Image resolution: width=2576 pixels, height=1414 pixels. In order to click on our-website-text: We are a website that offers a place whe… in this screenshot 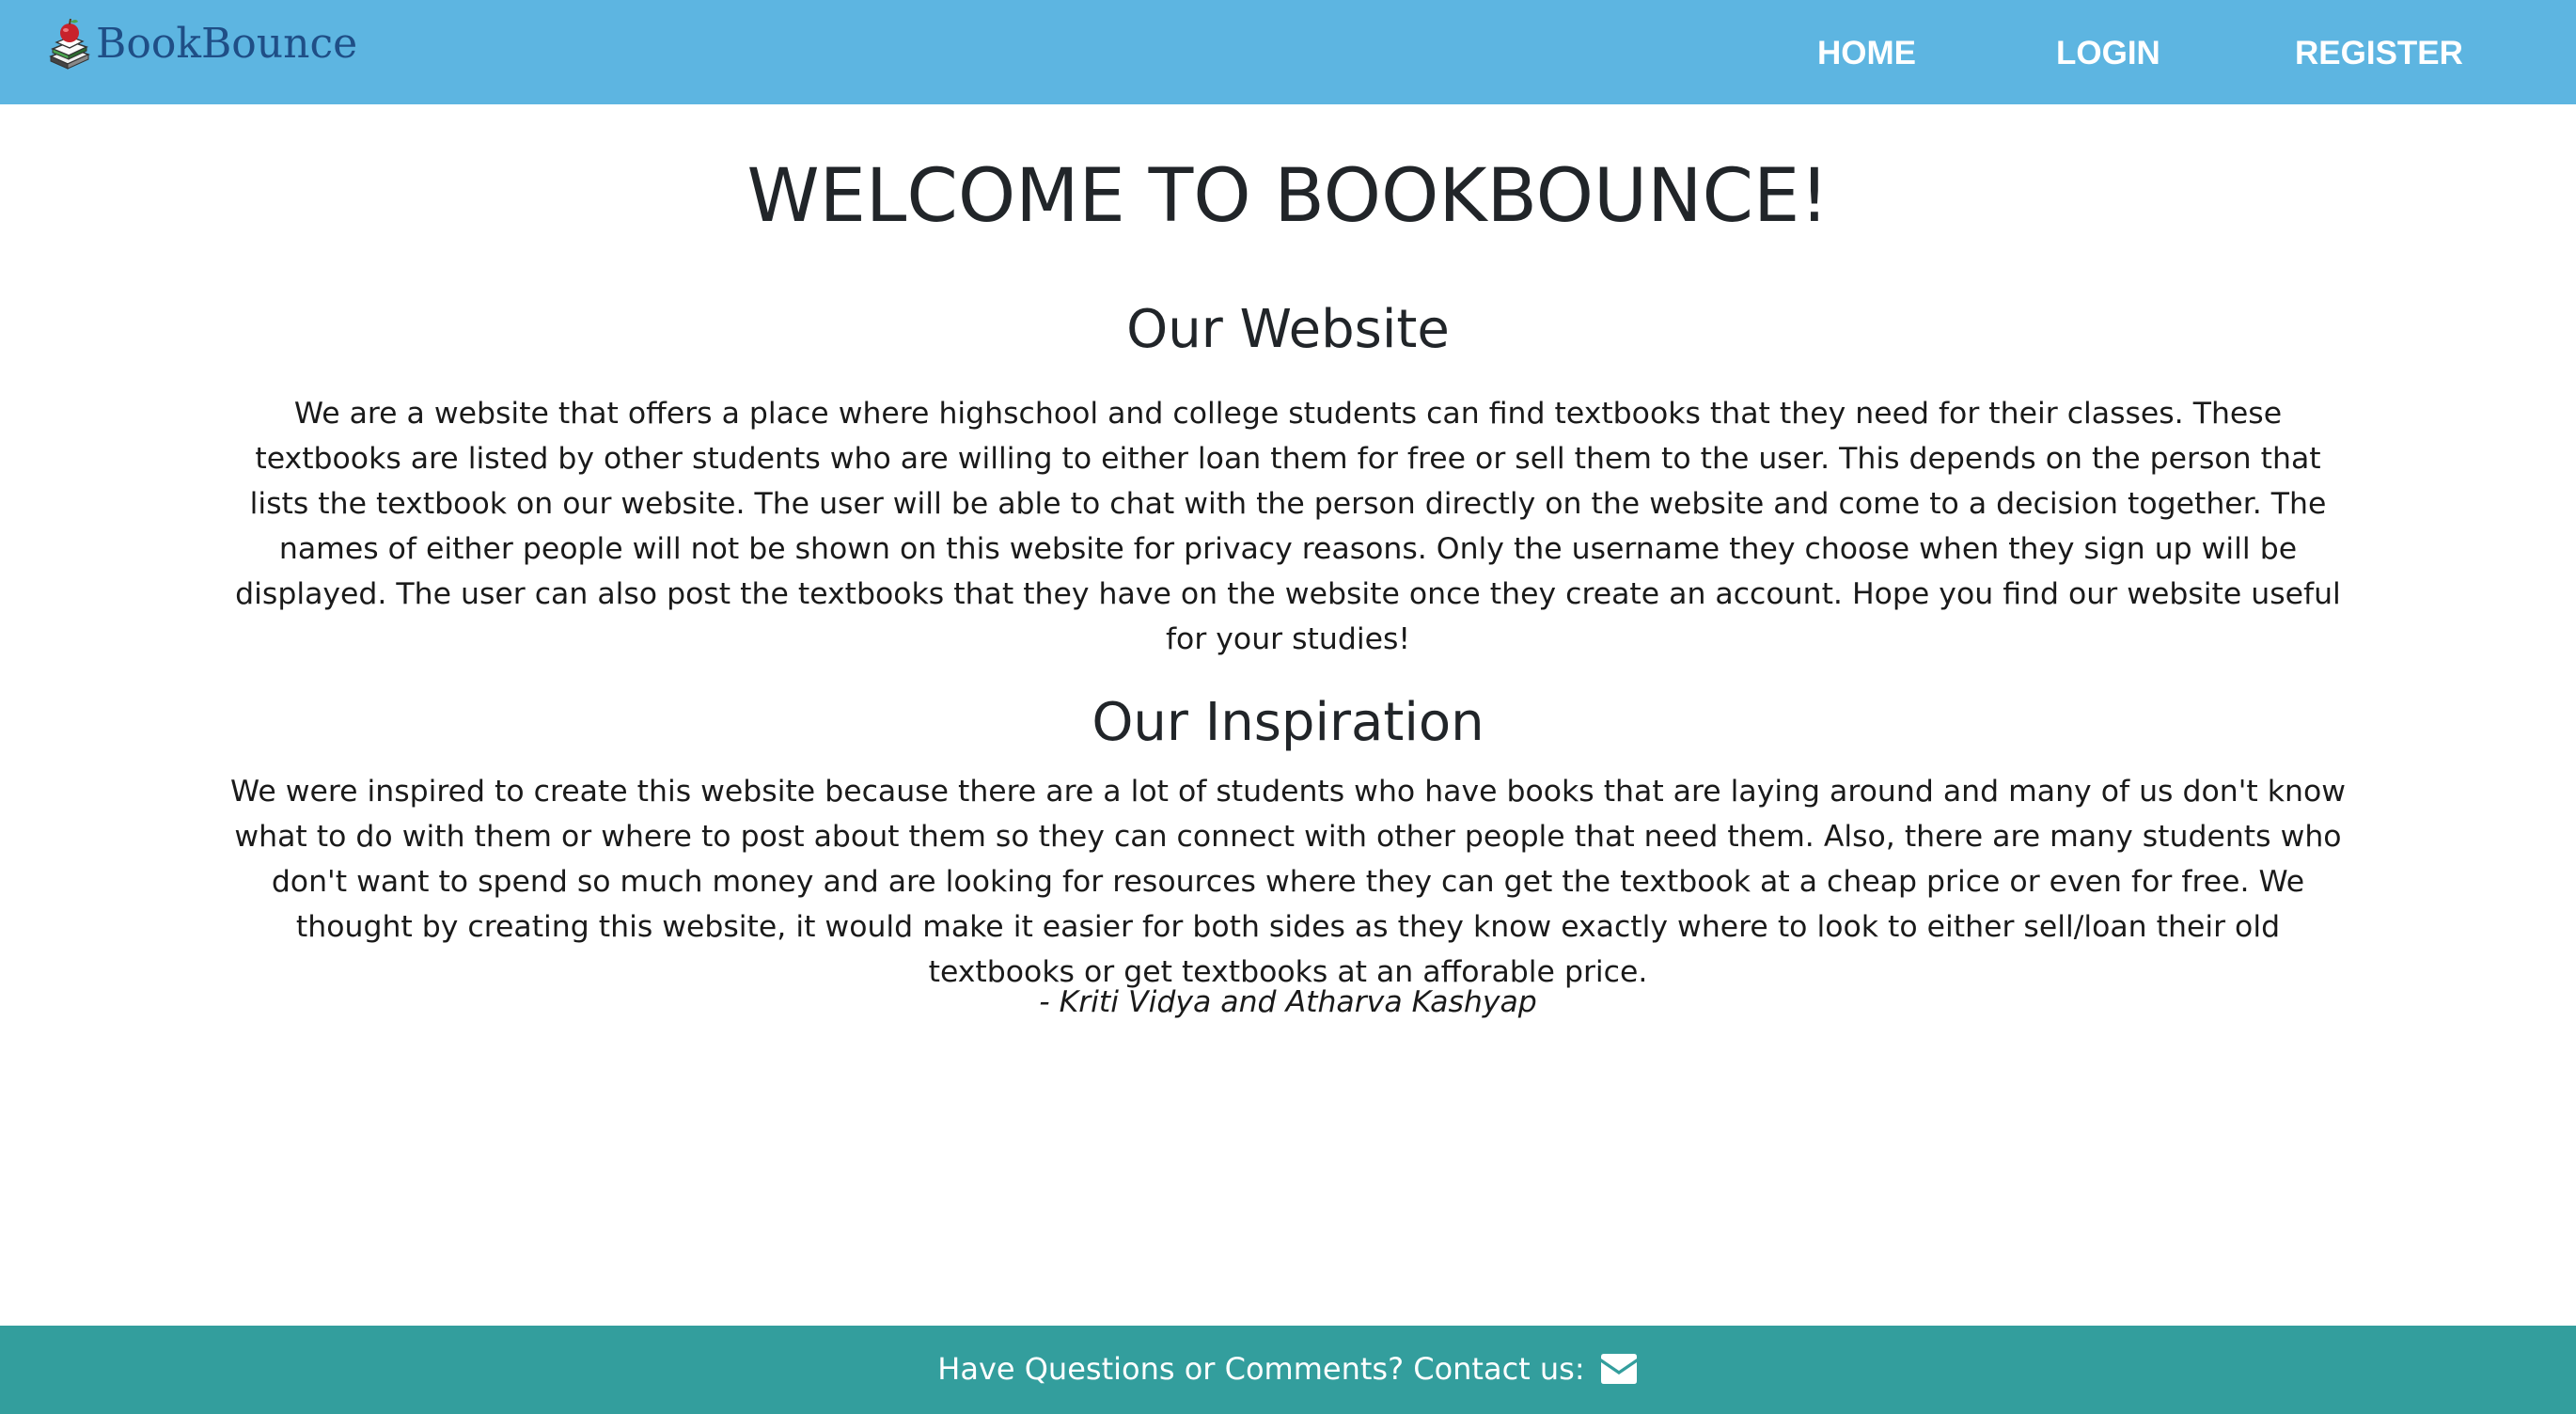, I will do `click(1288, 526)`.